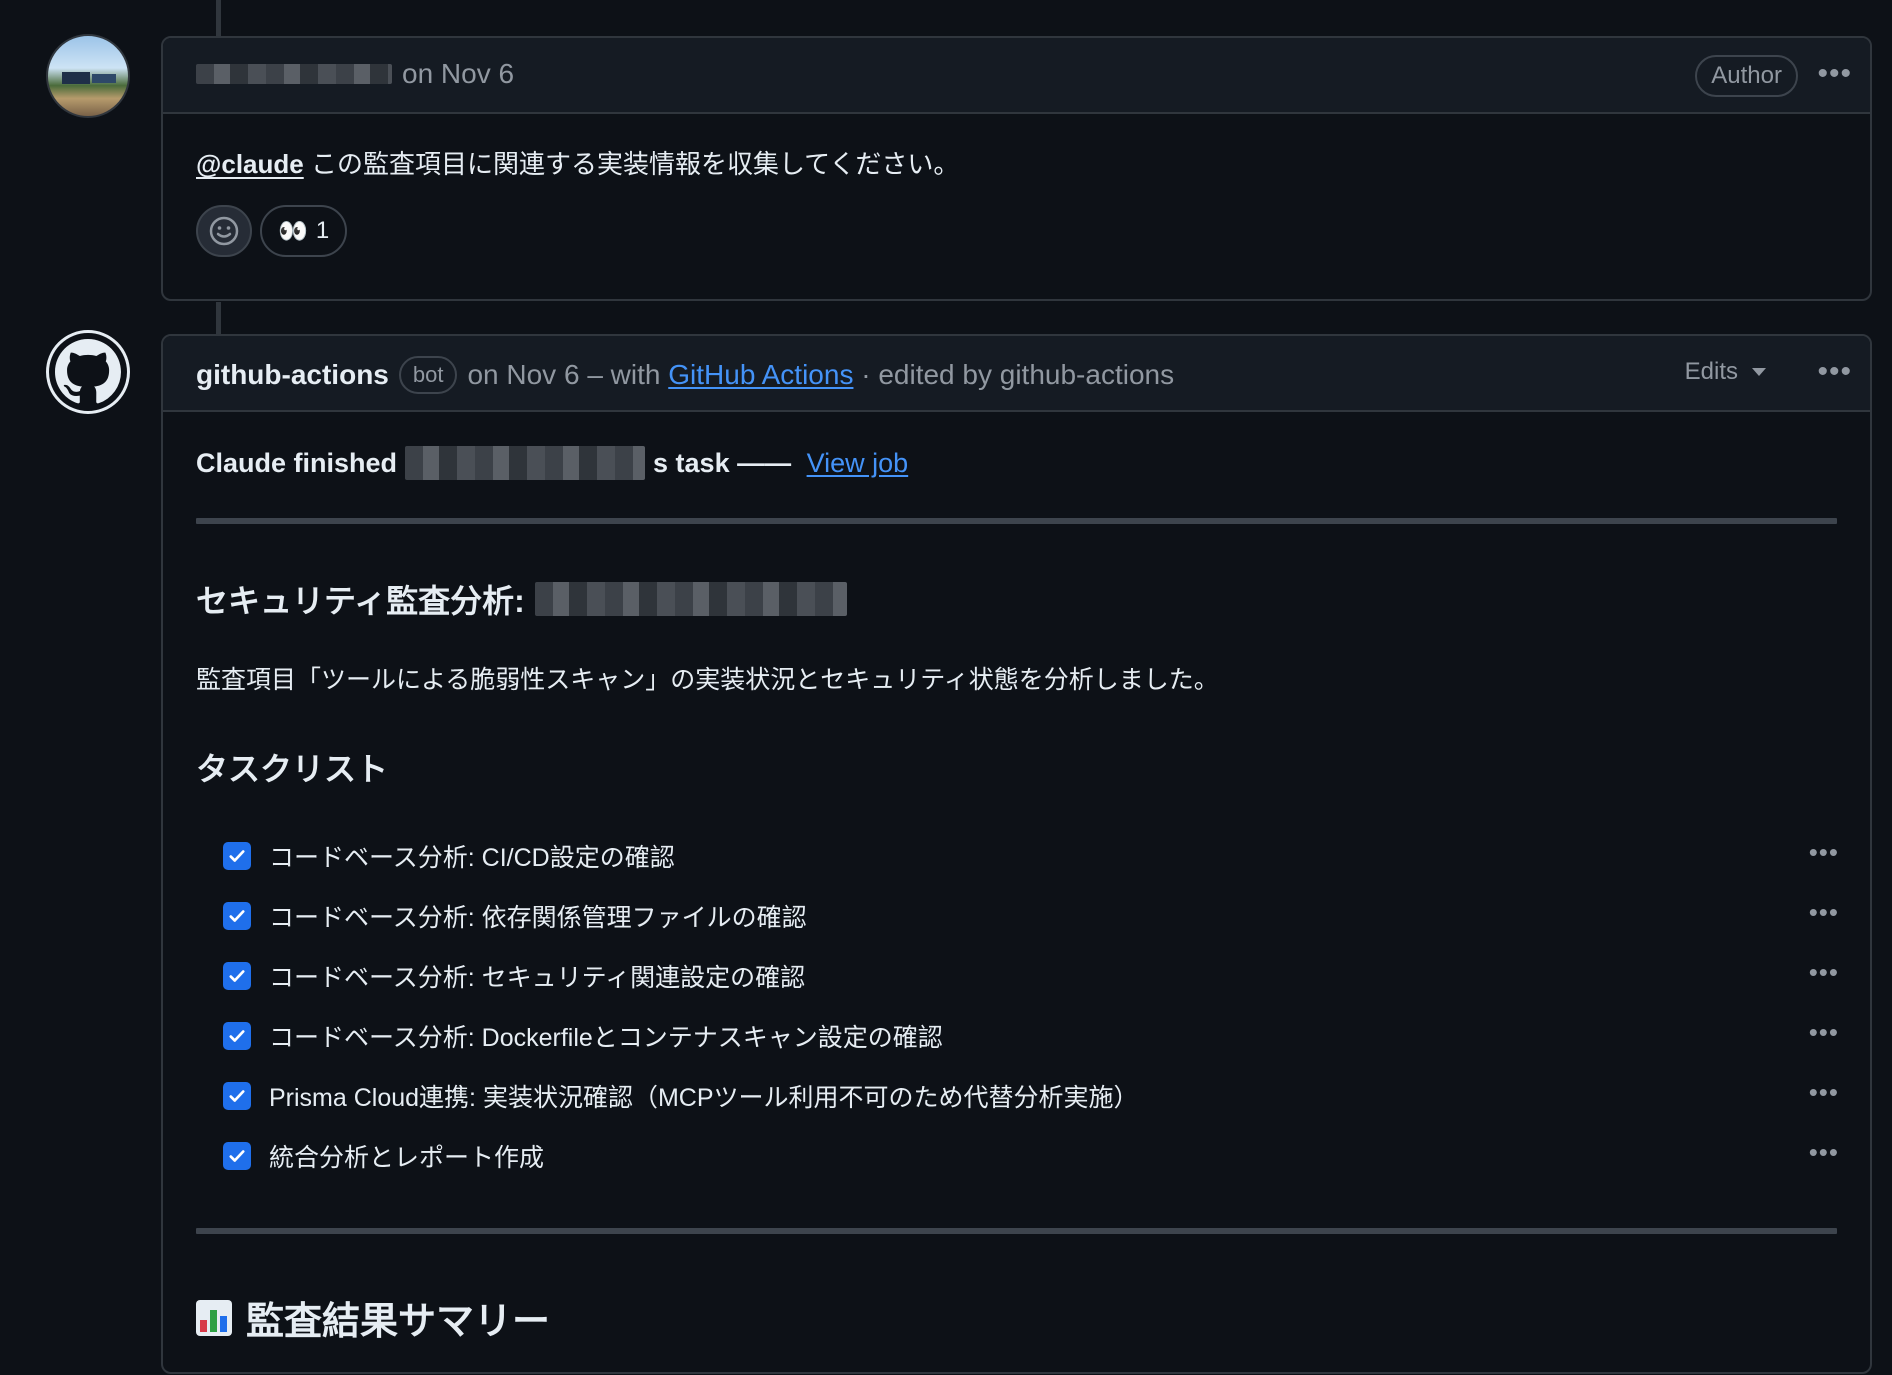  I want to click on security-audit-heading: セキュリティ監査分析:, so click(1016, 599).